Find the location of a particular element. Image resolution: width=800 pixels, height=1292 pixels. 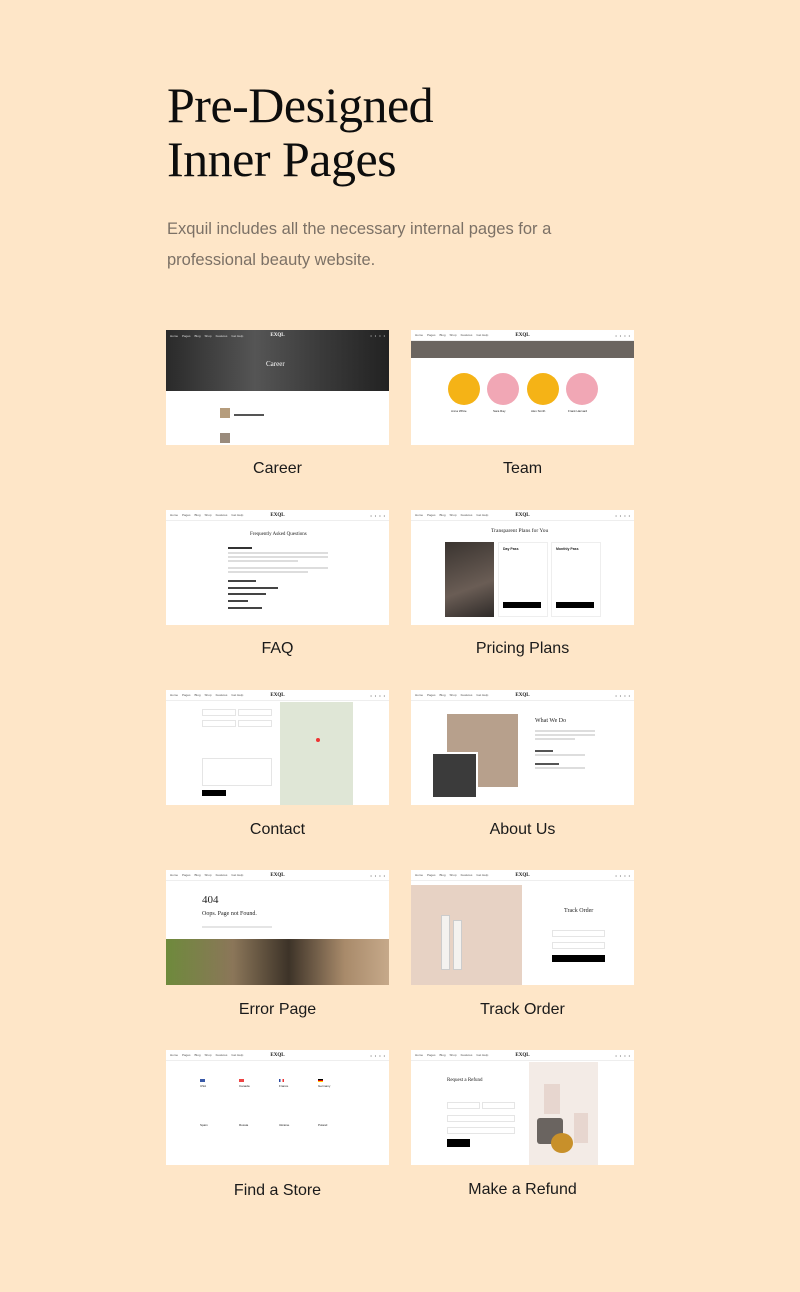

store-country: Canada is located at coordinates (244, 1086).